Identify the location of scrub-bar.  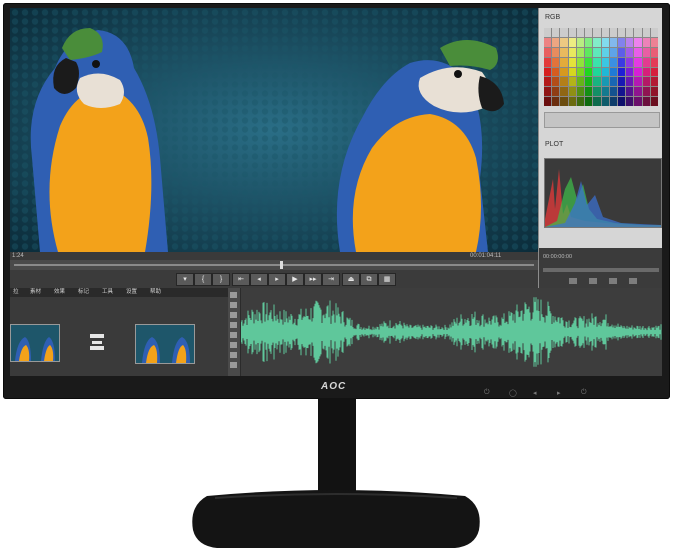
(274, 265).